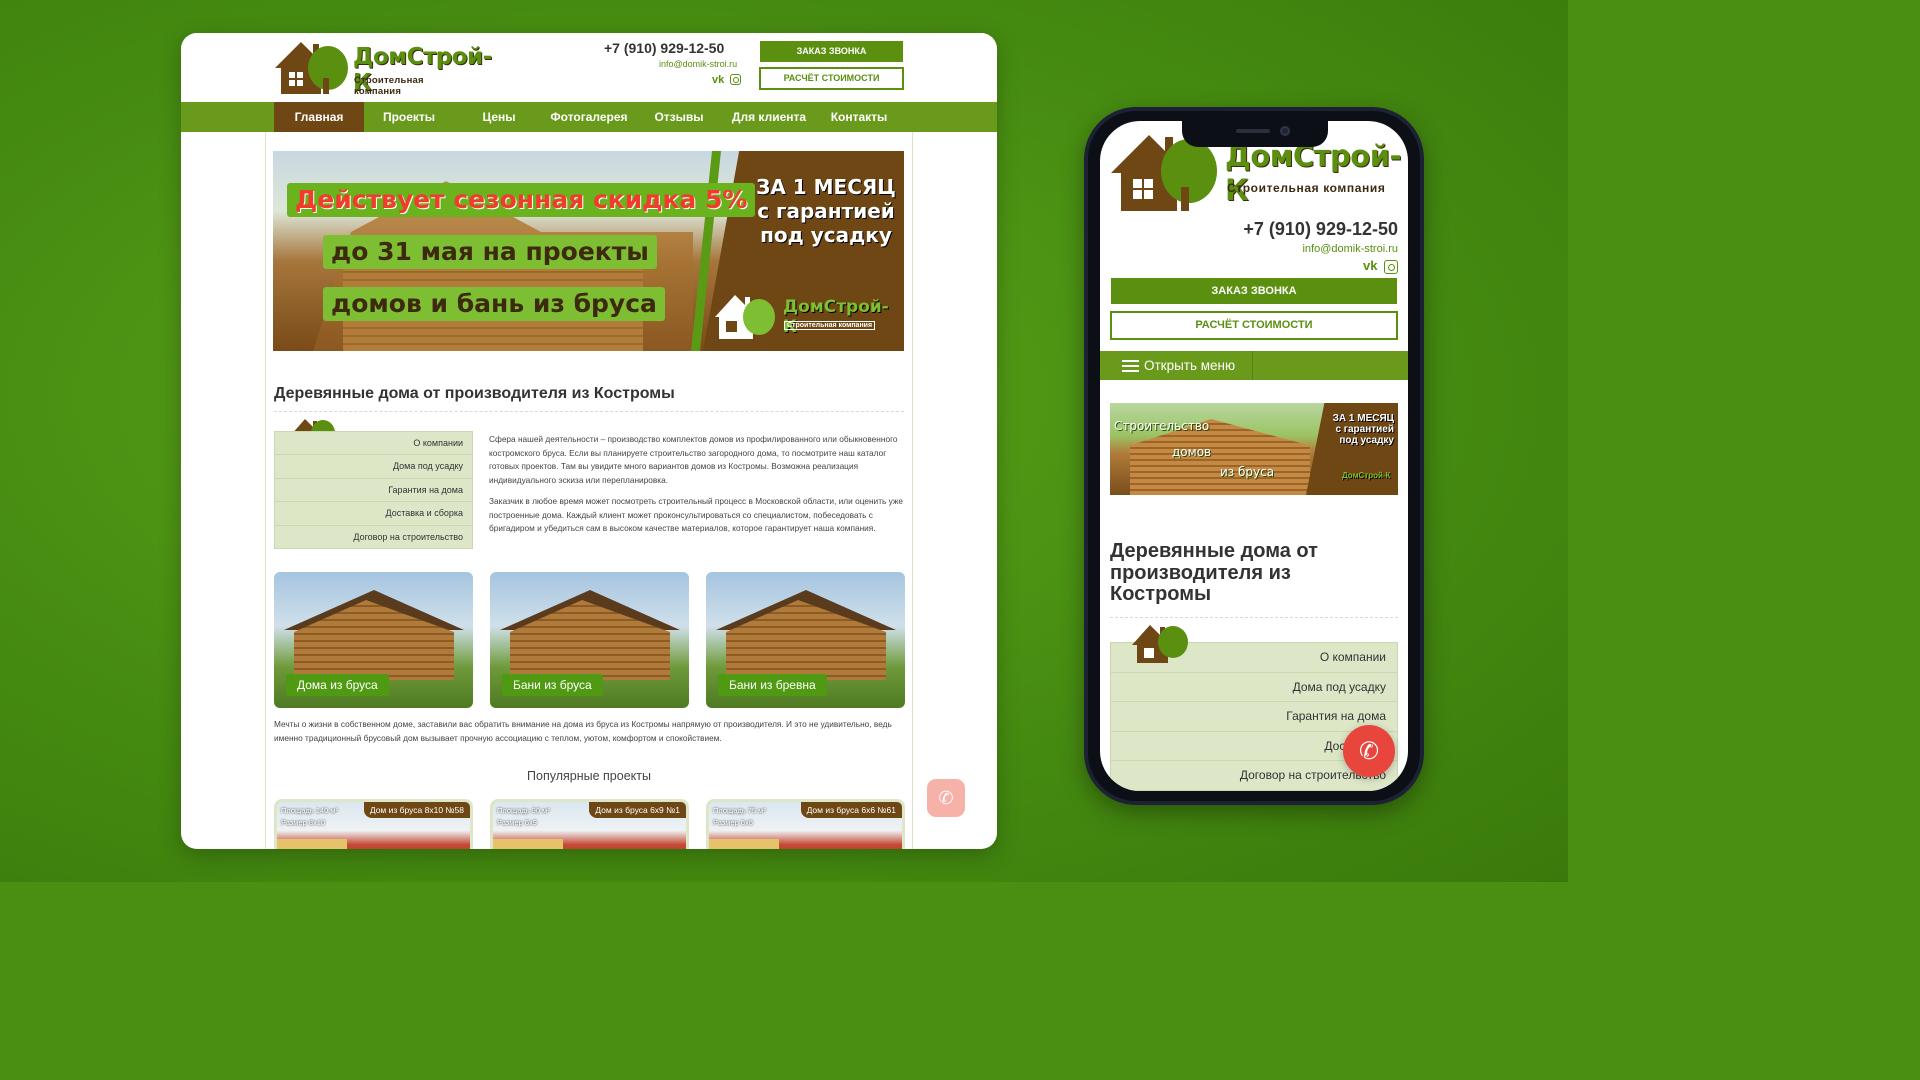 The width and height of the screenshot is (1920, 1080). What do you see at coordinates (772, 685) in the screenshot?
I see `category-label: Бани из бревна` at bounding box center [772, 685].